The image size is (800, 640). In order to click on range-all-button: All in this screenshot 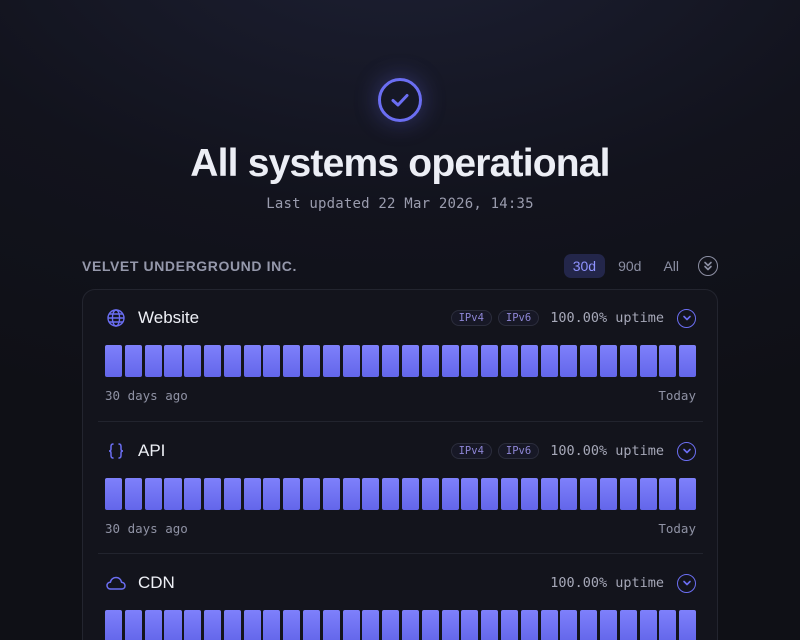, I will do `click(671, 266)`.